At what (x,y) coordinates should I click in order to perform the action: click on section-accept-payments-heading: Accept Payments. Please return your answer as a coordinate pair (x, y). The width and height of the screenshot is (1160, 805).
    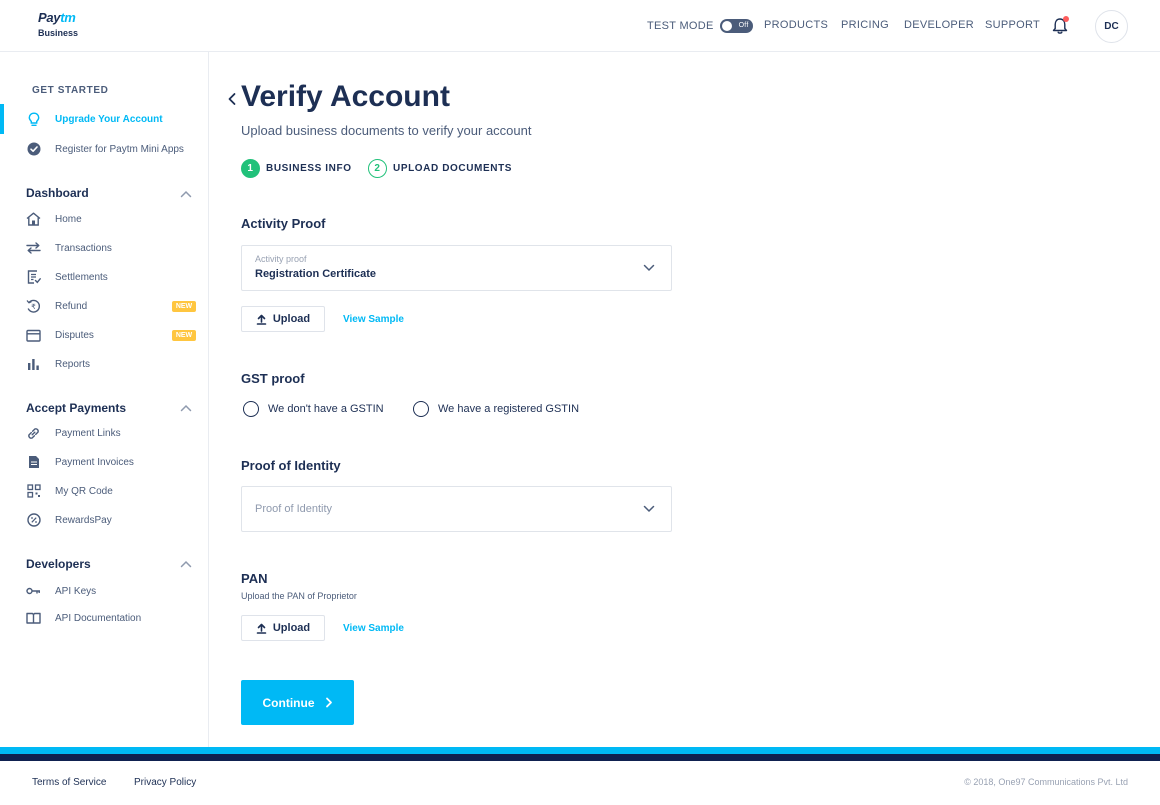
    Looking at the image, I should click on (76, 408).